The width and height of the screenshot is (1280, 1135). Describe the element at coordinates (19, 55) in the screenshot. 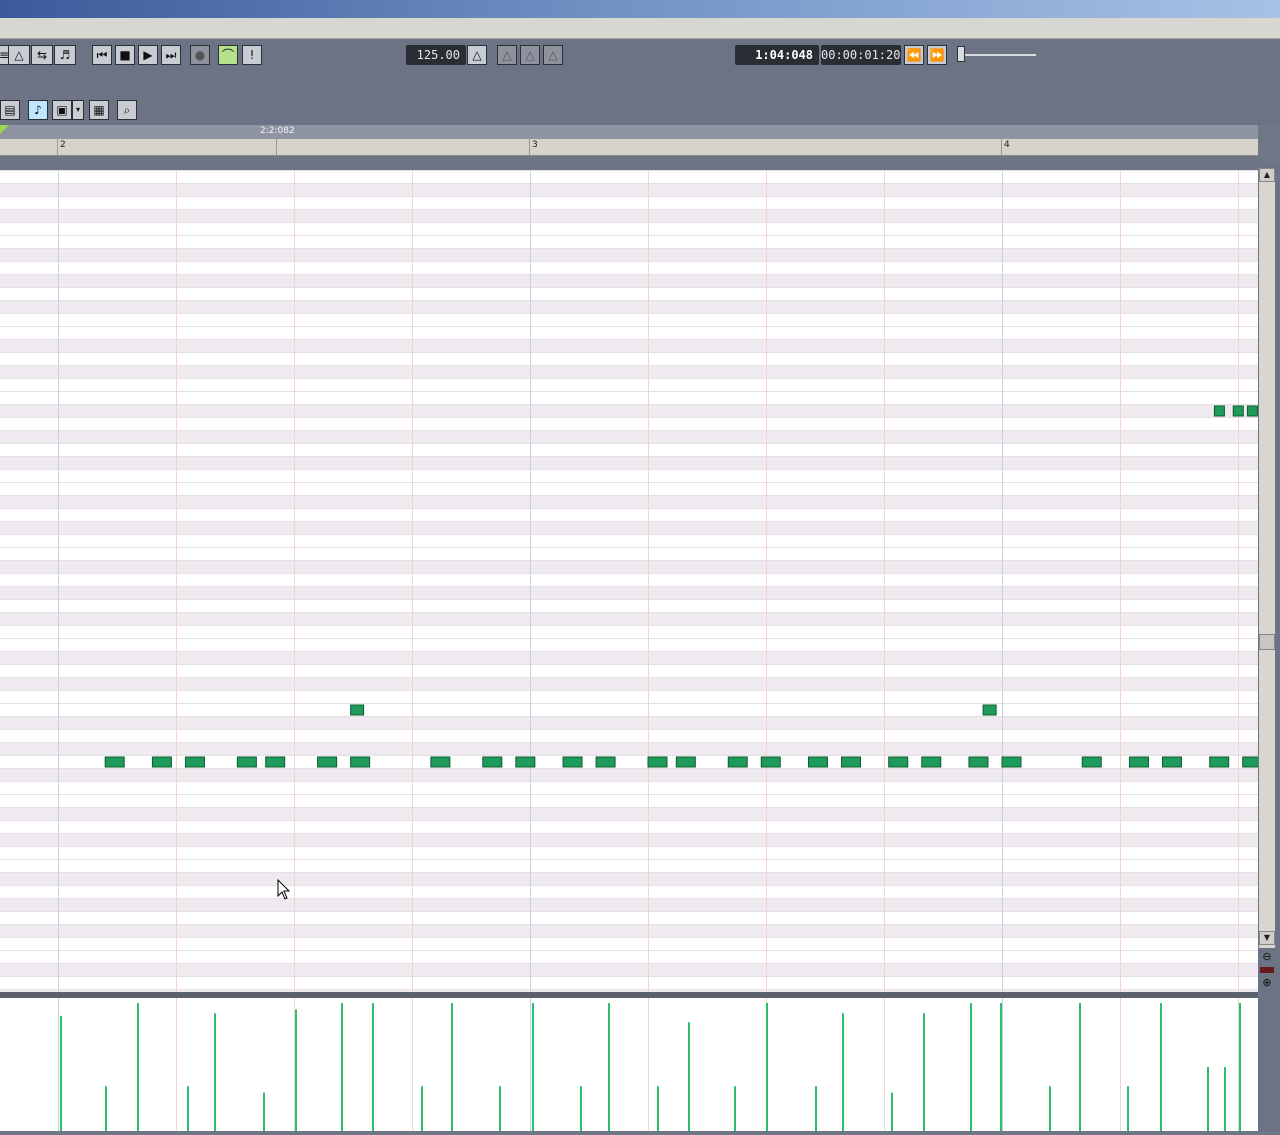

I see `snap-tool-button: △` at that location.